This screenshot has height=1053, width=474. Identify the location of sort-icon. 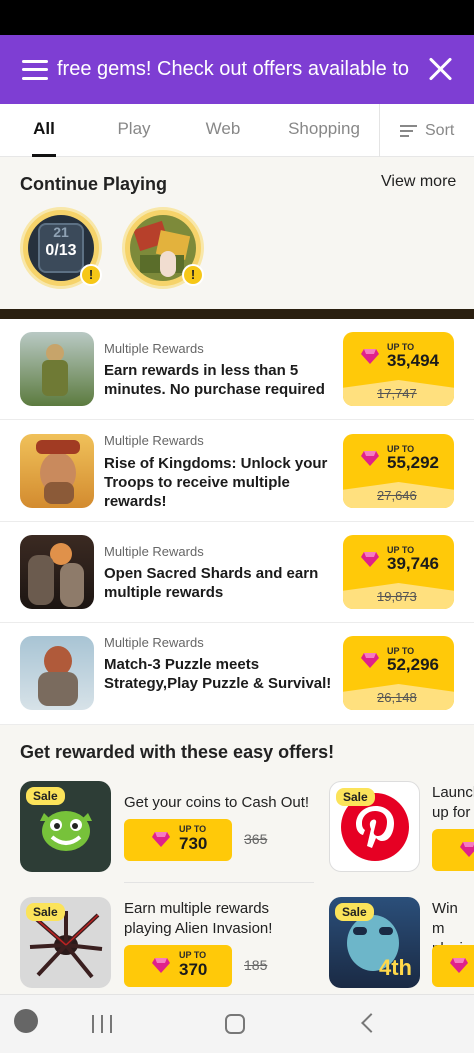
(408, 130).